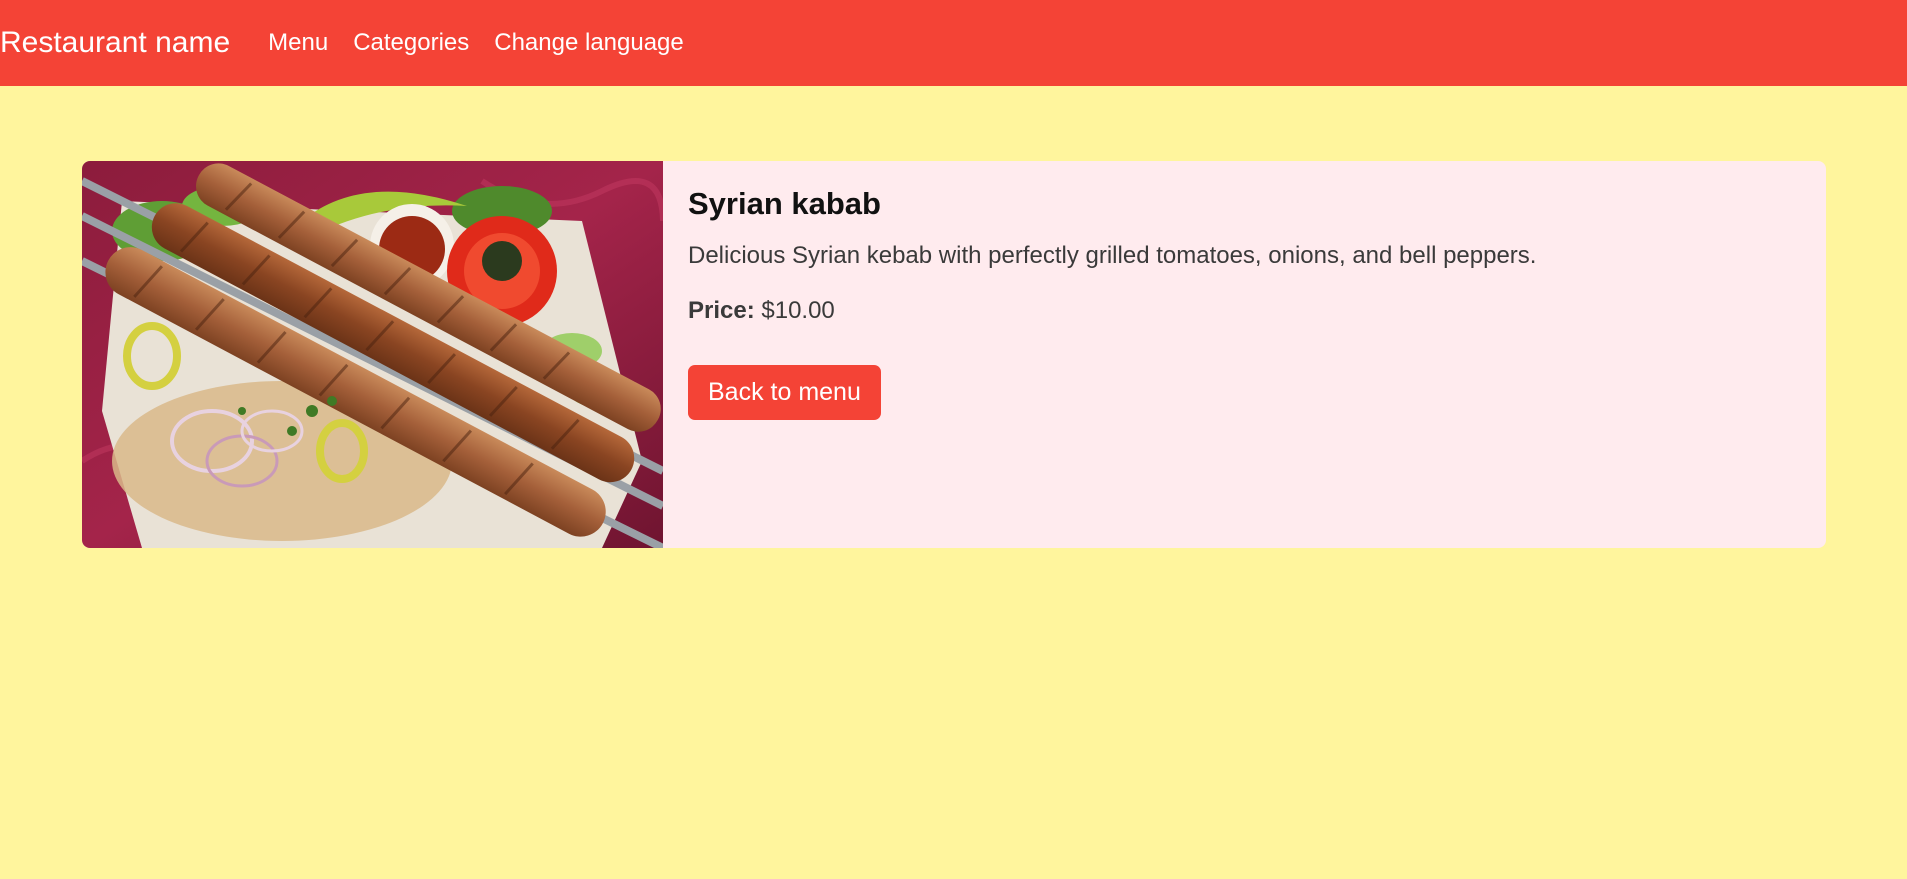 This screenshot has width=1907, height=879. Describe the element at coordinates (298, 43) in the screenshot. I see `nav-link-menu: Menu` at that location.